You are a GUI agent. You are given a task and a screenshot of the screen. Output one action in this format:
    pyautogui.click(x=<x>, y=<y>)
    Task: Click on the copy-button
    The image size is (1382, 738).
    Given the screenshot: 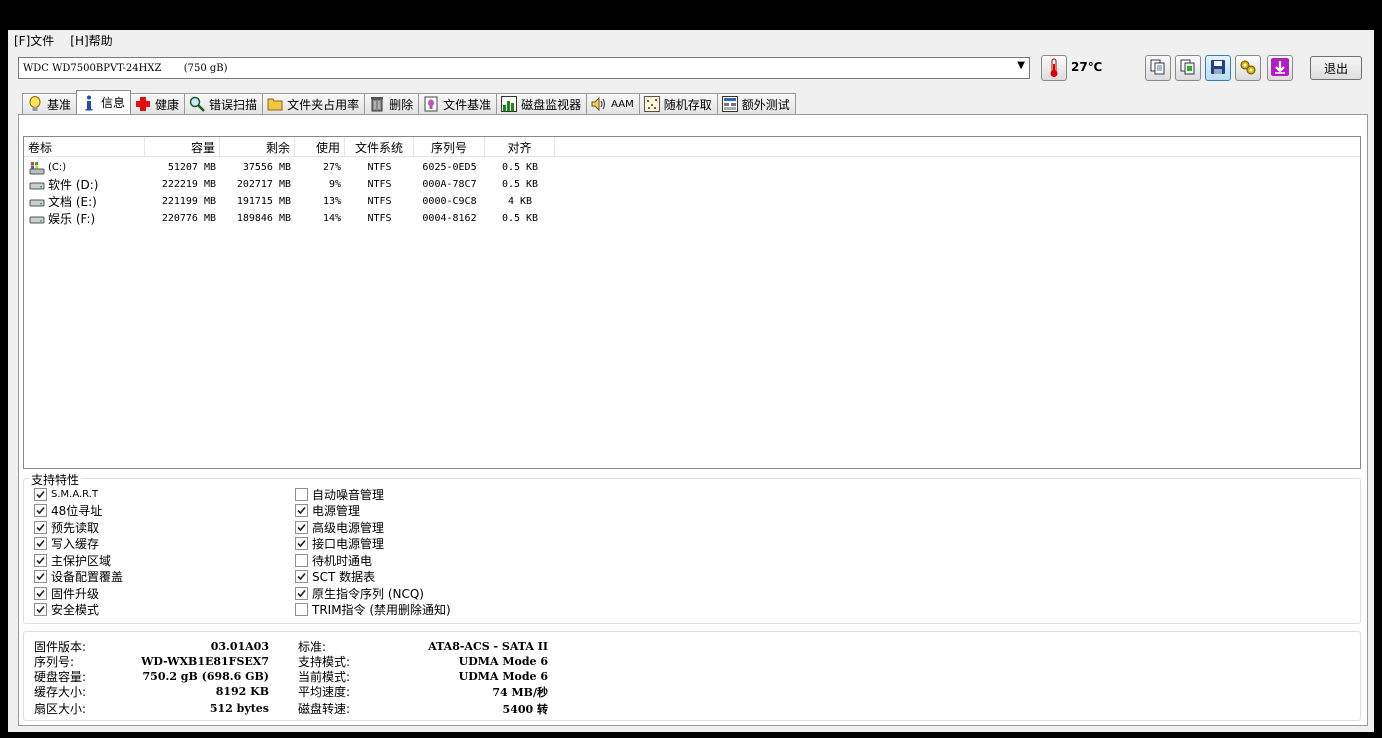 What is the action you would take?
    pyautogui.click(x=1158, y=68)
    